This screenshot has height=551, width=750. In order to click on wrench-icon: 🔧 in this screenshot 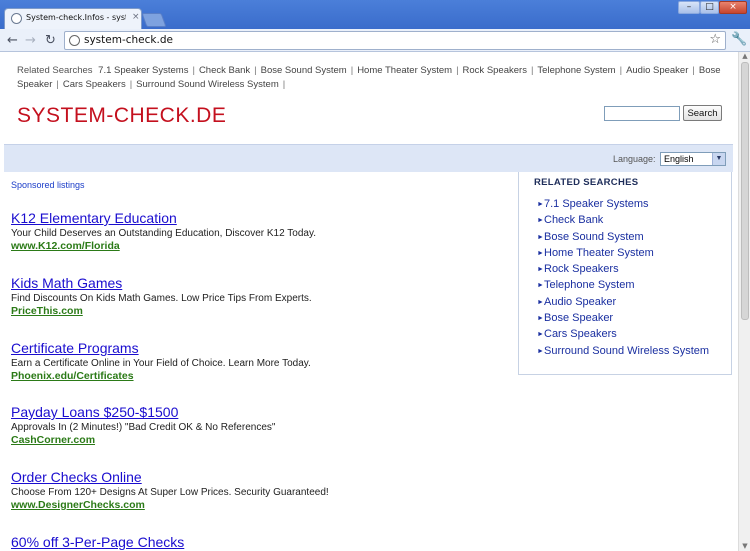, I will do `click(739, 39)`.